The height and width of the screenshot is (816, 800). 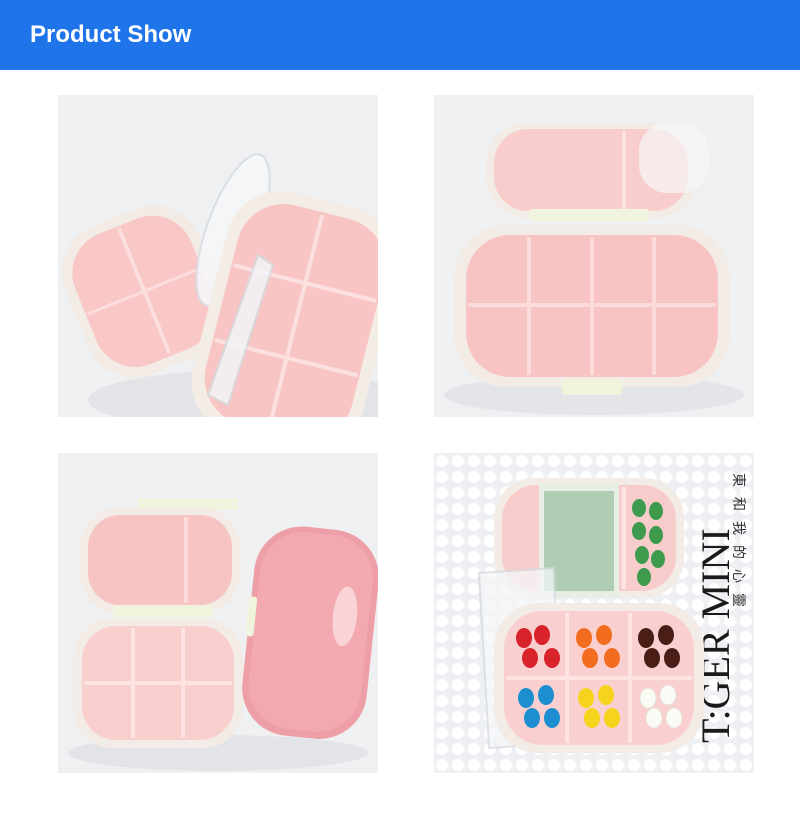 I want to click on vertical-caption: 東和我的心靈, so click(x=738, y=545).